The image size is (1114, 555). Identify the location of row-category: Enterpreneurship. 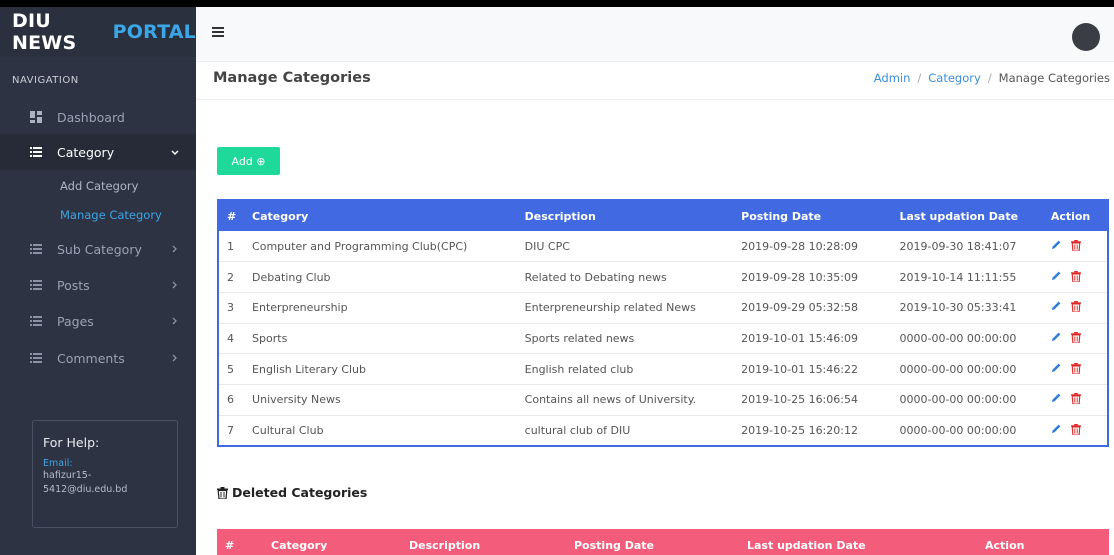
(380, 307).